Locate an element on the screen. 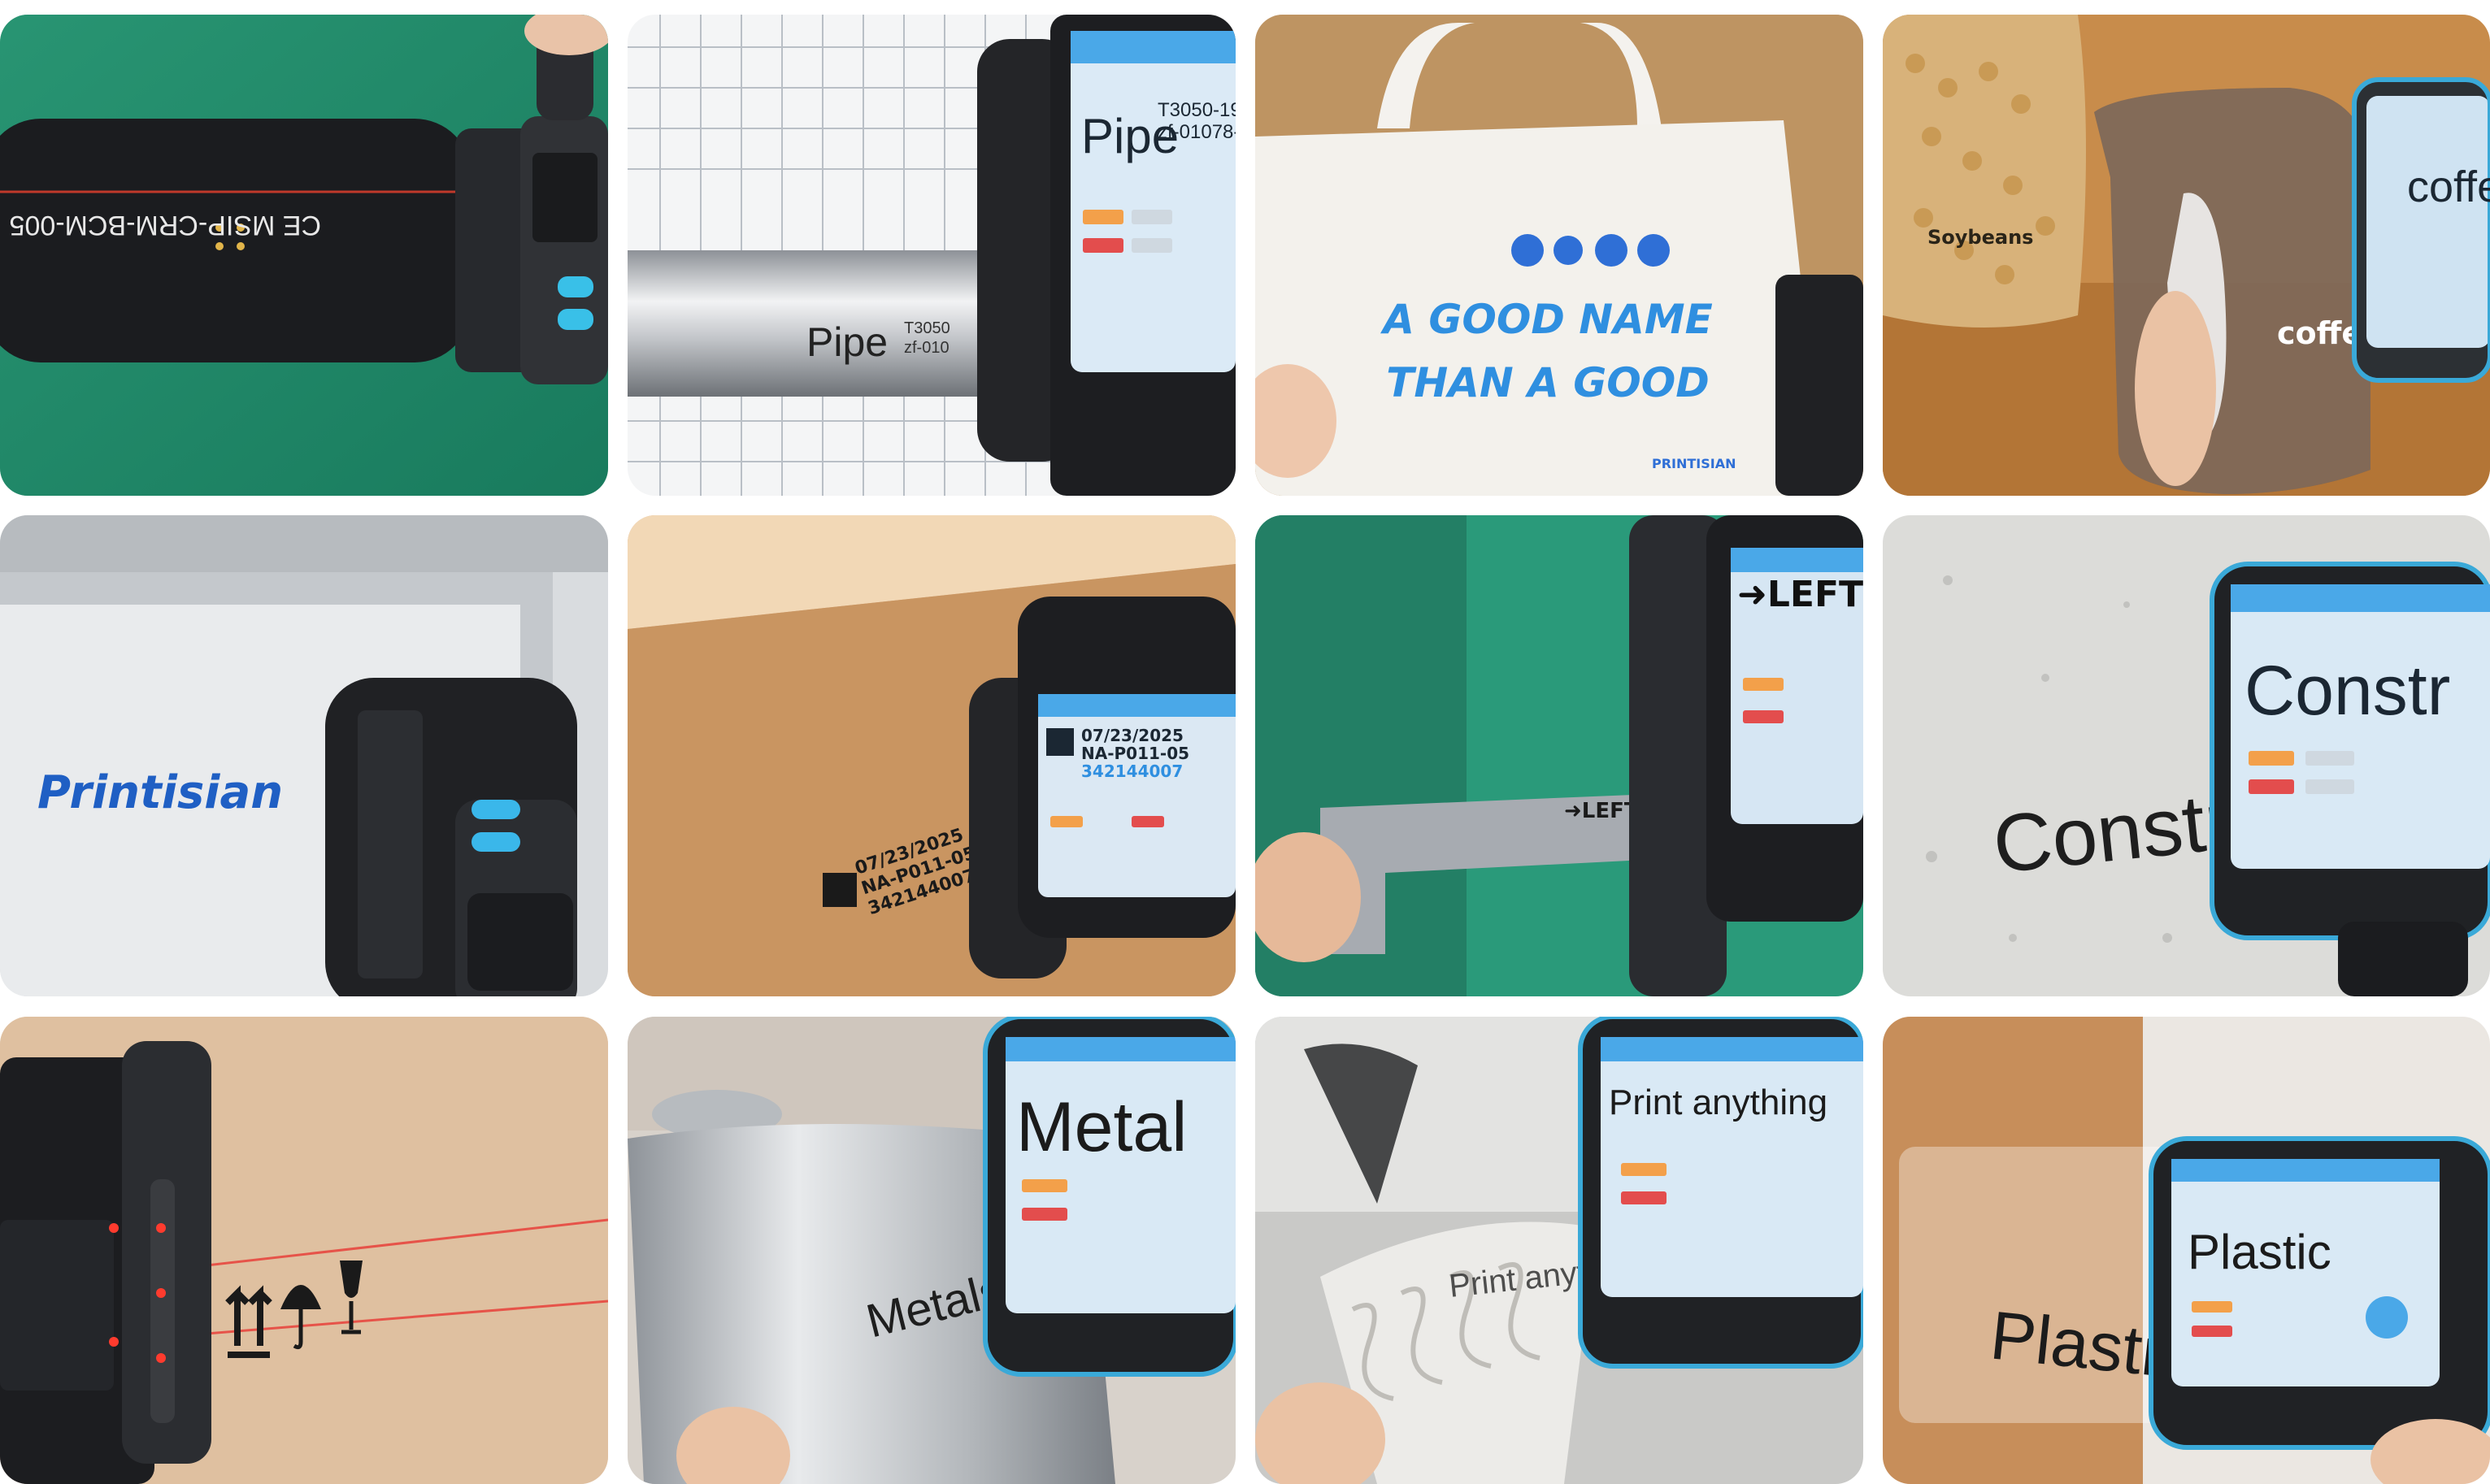 Image resolution: width=2490 pixels, height=1484 pixels. wall-screen: Constr is located at coordinates (2347, 691).